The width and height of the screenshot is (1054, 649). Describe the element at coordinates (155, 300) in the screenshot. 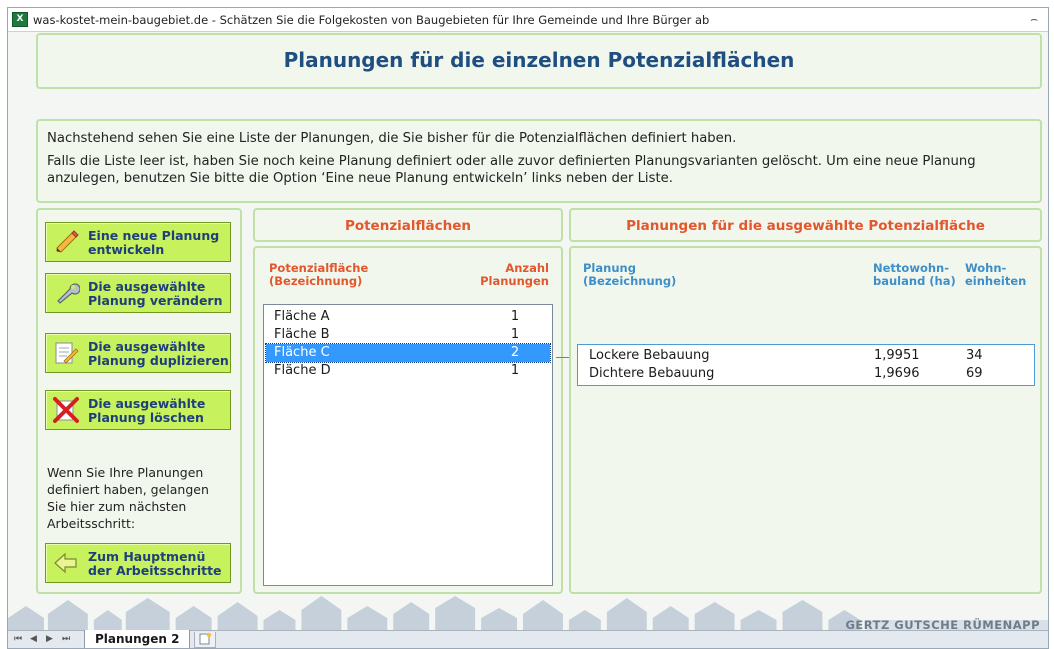

I see `edit-planning-label-2: Planung verändern` at that location.